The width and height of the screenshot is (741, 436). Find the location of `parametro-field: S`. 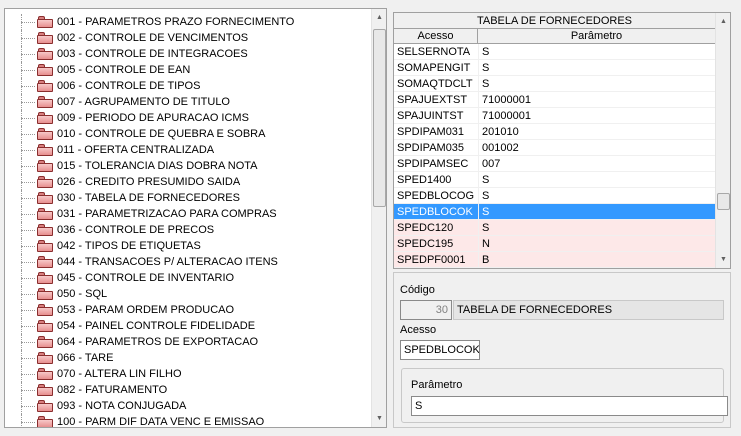

parametro-field: S is located at coordinates (569, 406).